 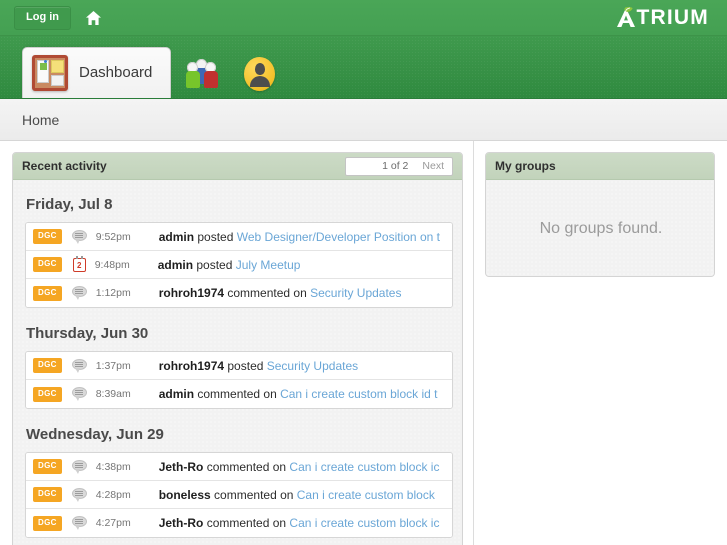 I want to click on calendar-icon: 2, so click(x=79, y=263).